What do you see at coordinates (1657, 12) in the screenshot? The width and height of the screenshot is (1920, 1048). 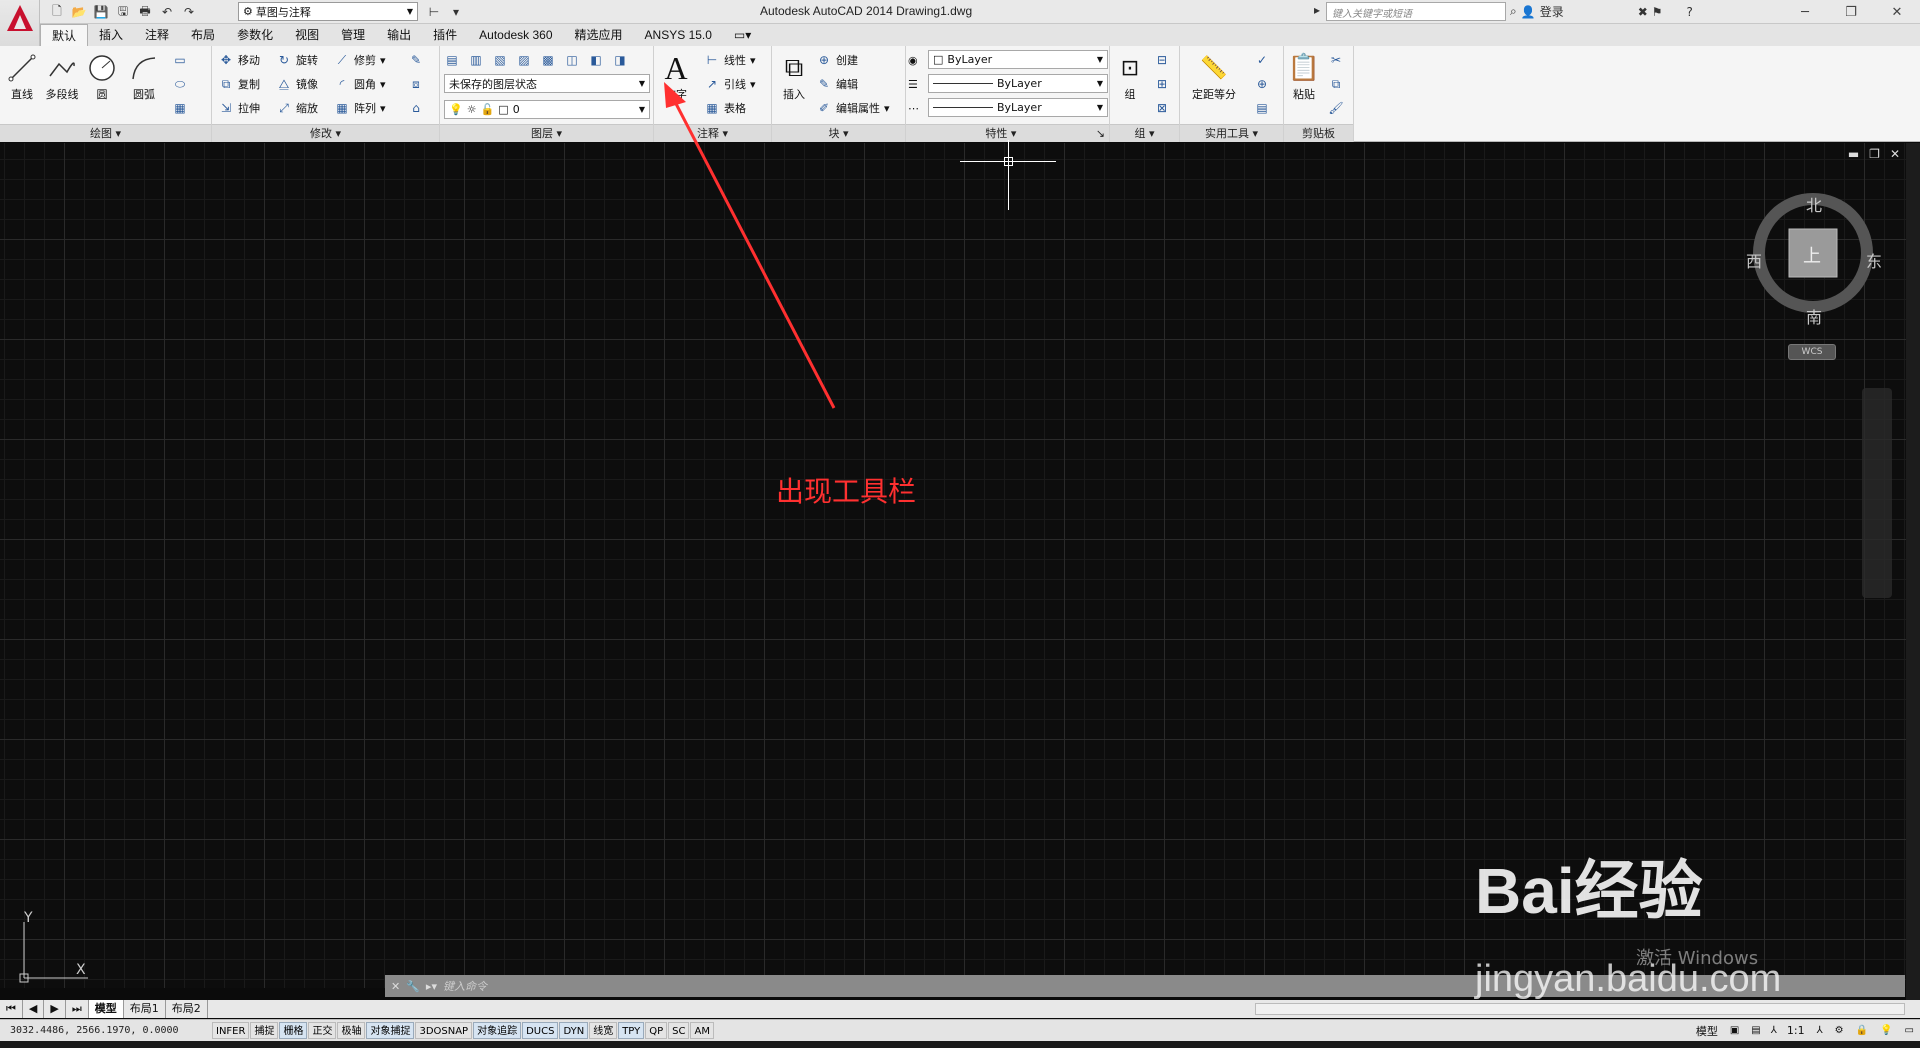 I see `a360-icon: ⚑` at bounding box center [1657, 12].